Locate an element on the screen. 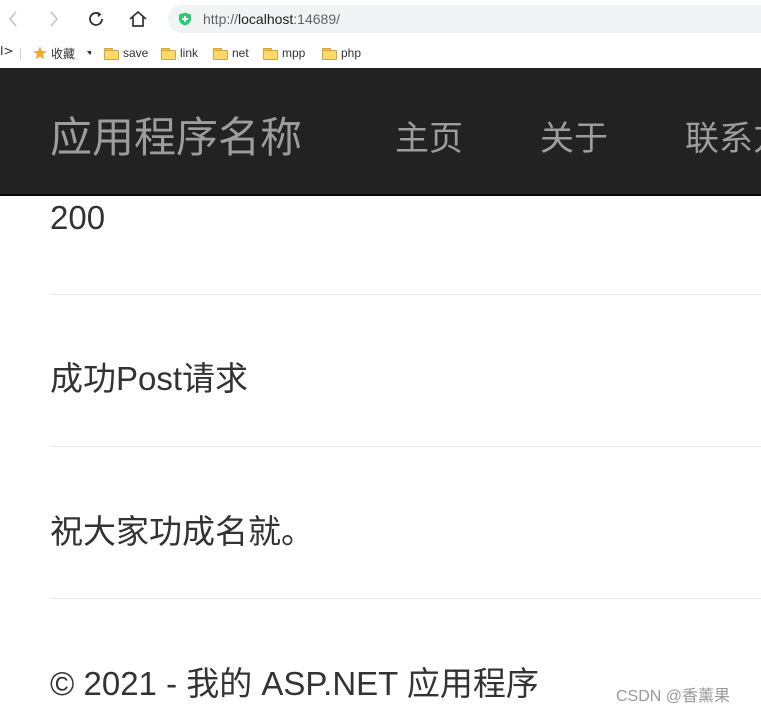  bookmark-label: link is located at coordinates (189, 53).